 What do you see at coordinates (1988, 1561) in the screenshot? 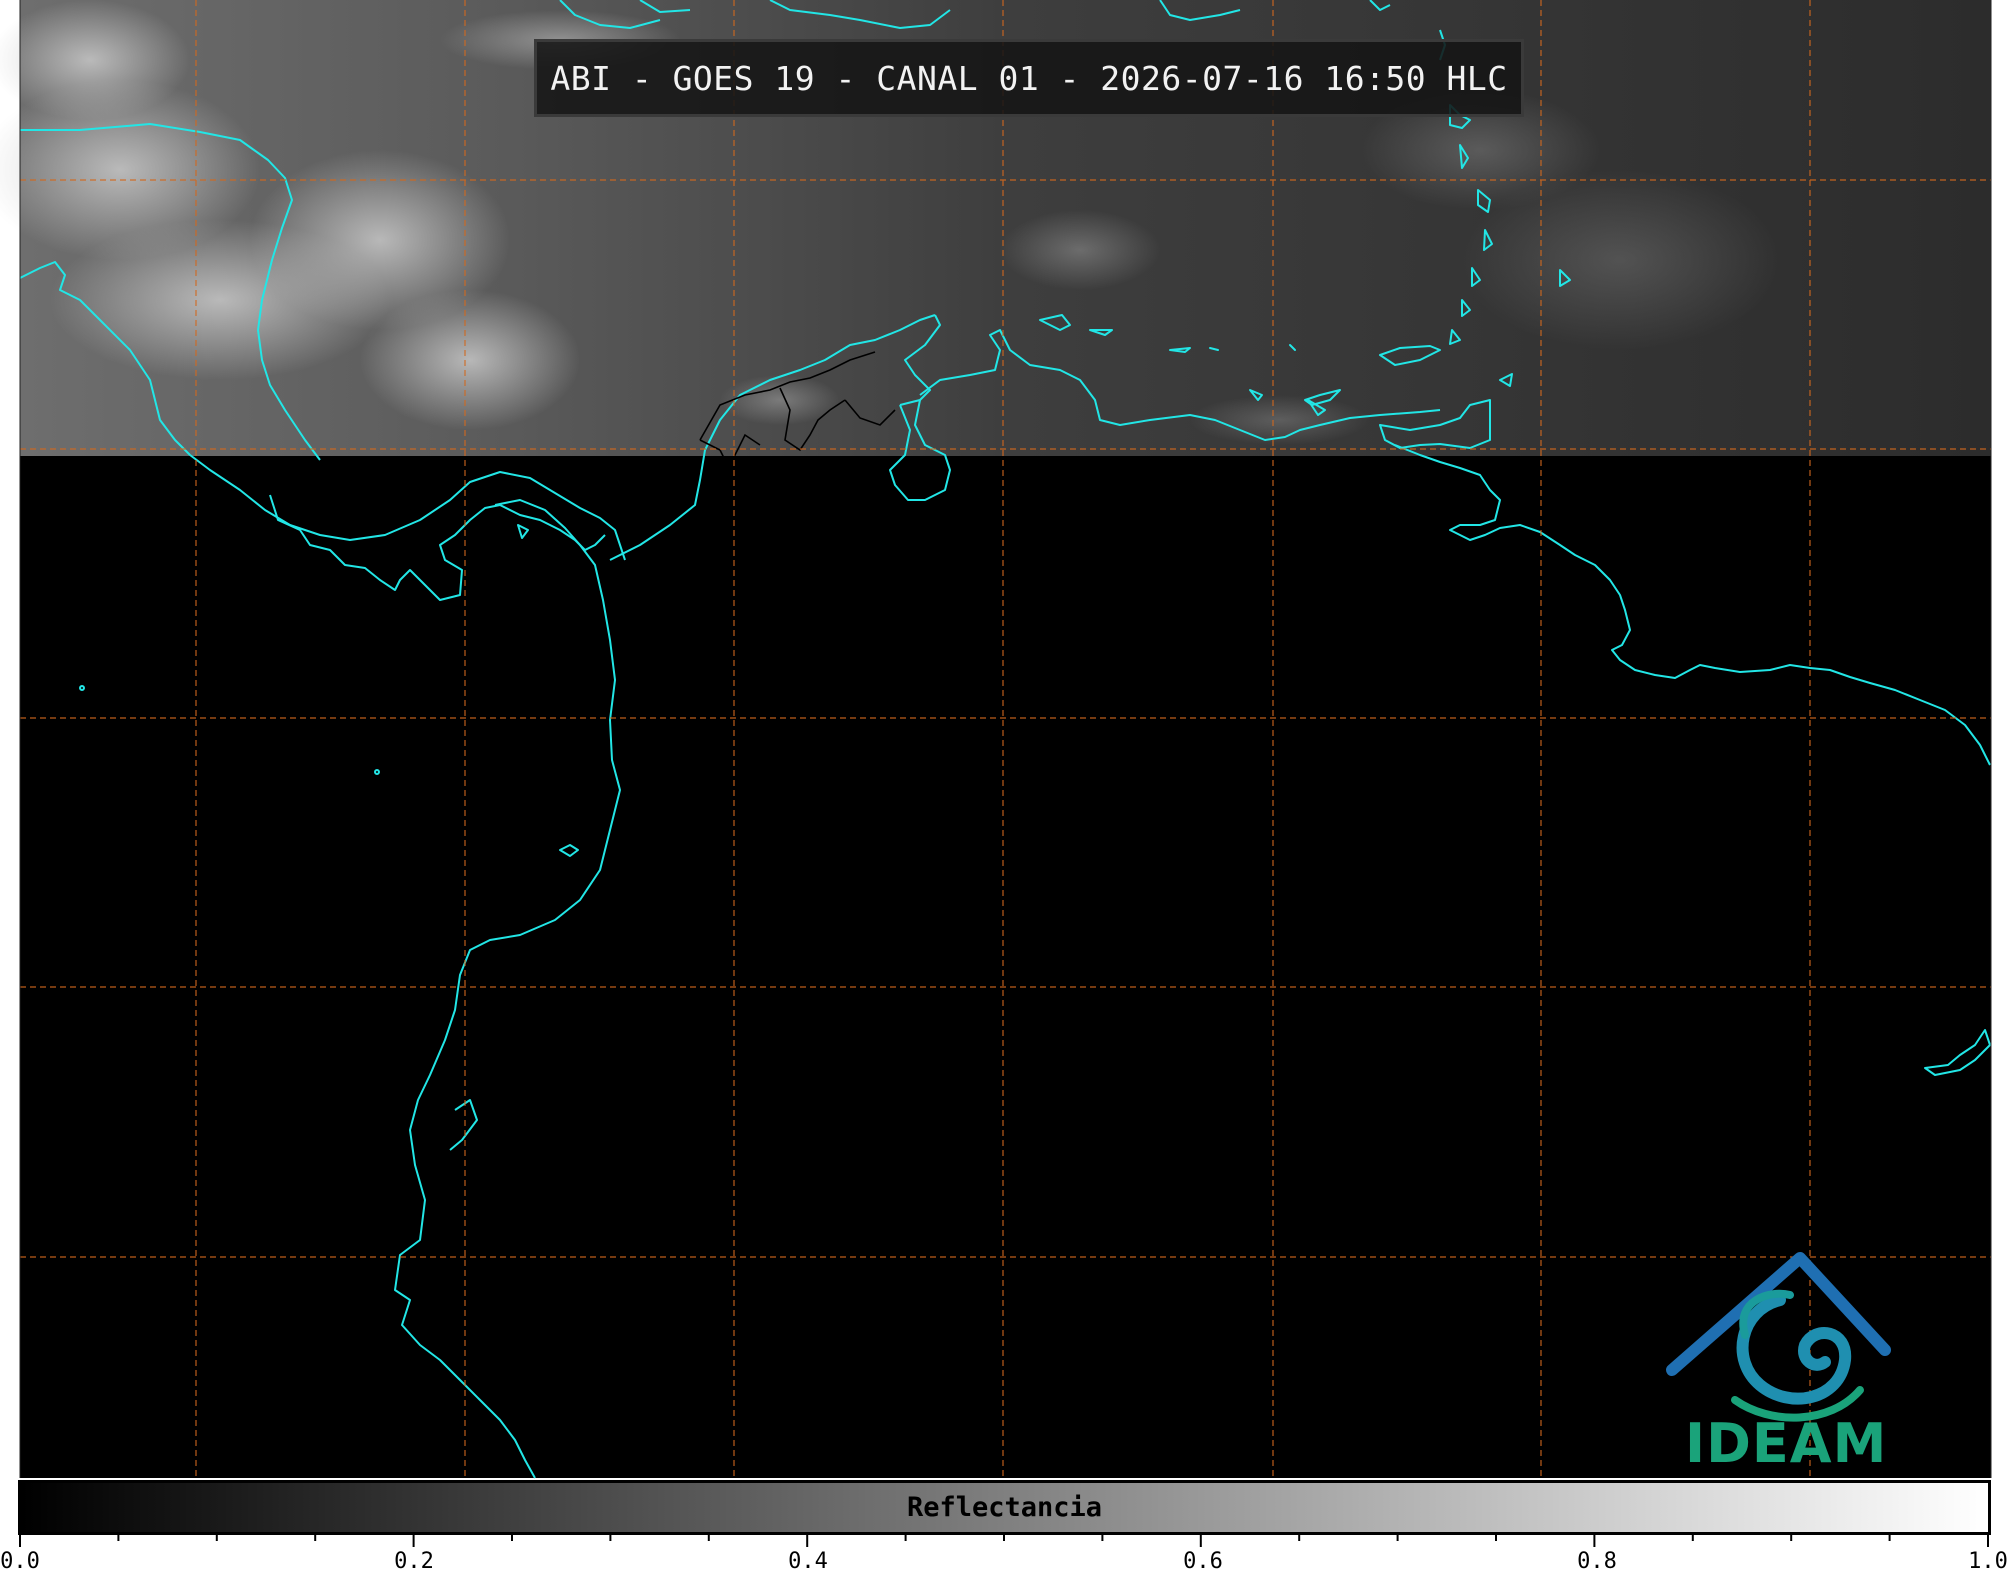
I see `colorbar-tick-label: 1.0` at bounding box center [1988, 1561].